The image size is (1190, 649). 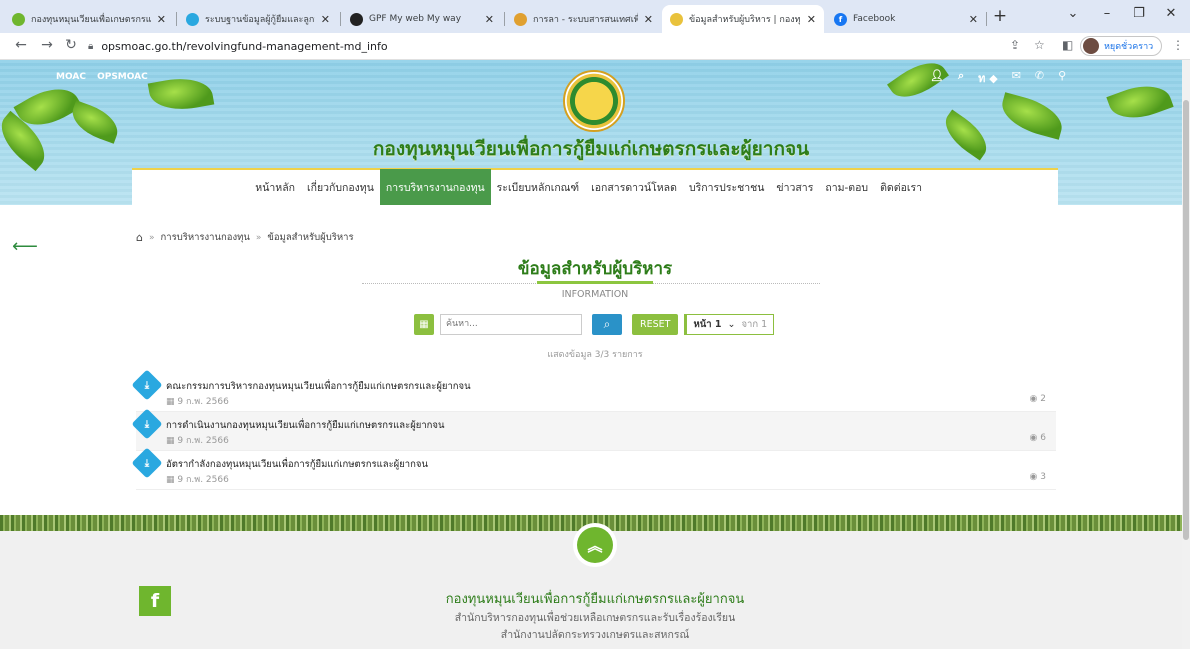 What do you see at coordinates (415, 19) in the screenshot?
I see `tab-title: GPF My web My way` at bounding box center [415, 19].